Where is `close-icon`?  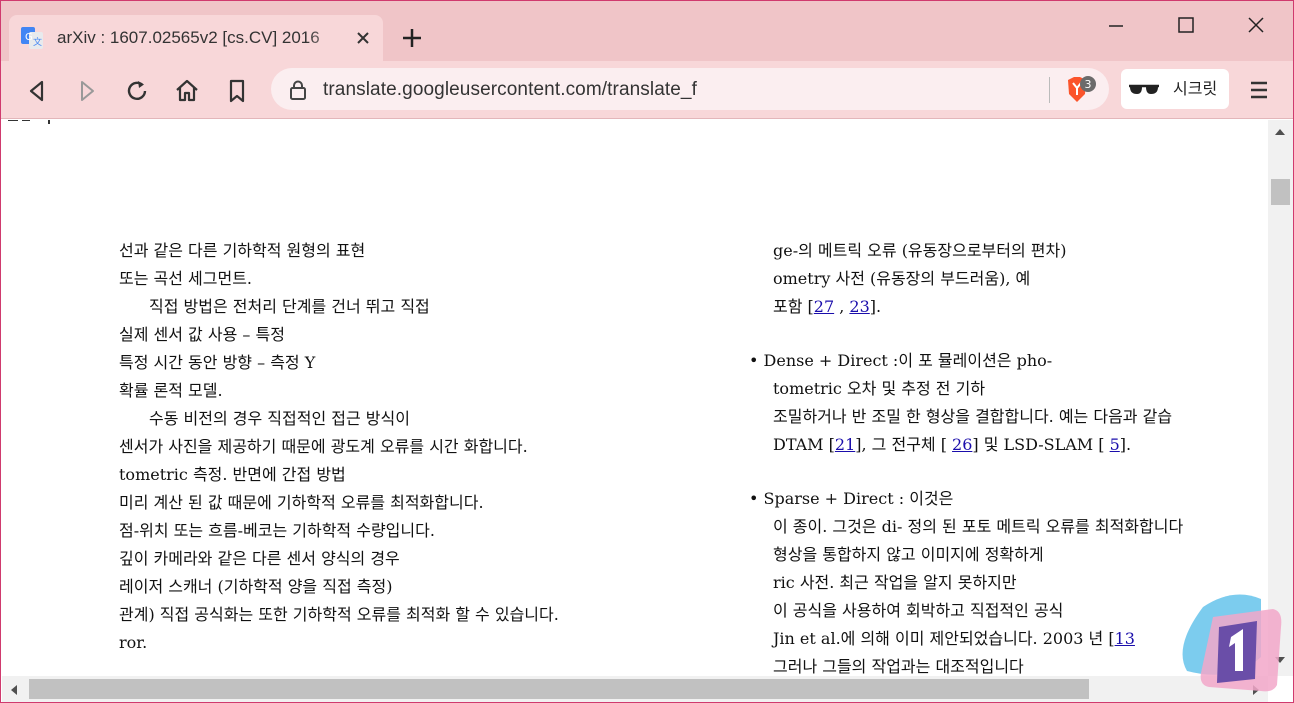 close-icon is located at coordinates (363, 38).